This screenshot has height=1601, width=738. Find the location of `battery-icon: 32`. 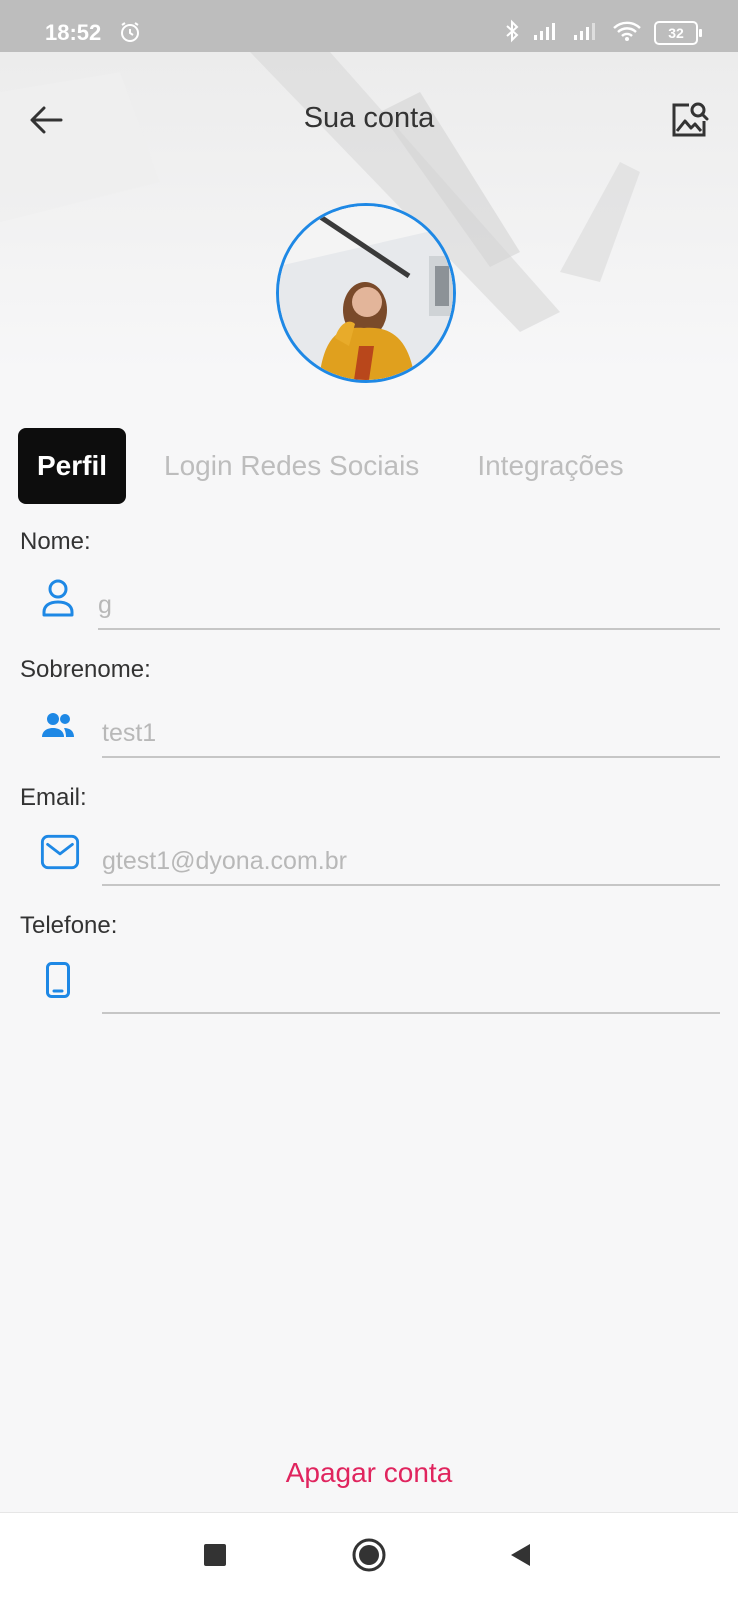

battery-icon: 32 is located at coordinates (678, 33).